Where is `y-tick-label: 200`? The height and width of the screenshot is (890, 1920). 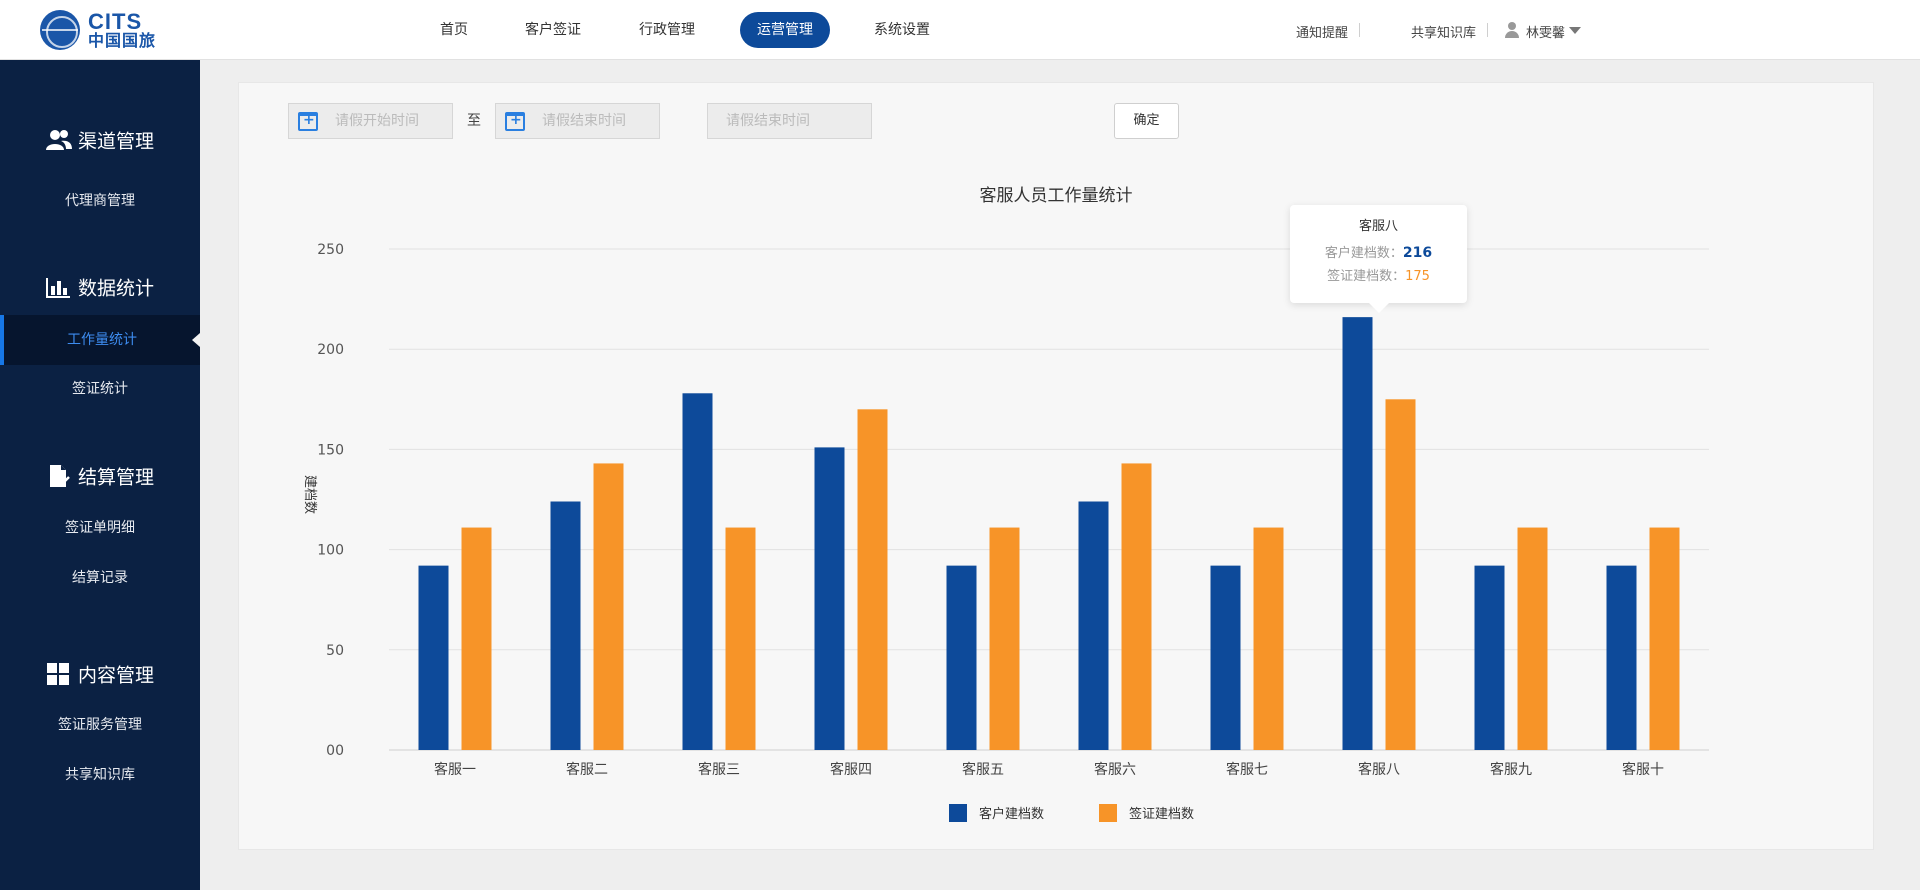
y-tick-label: 200 is located at coordinates (330, 350).